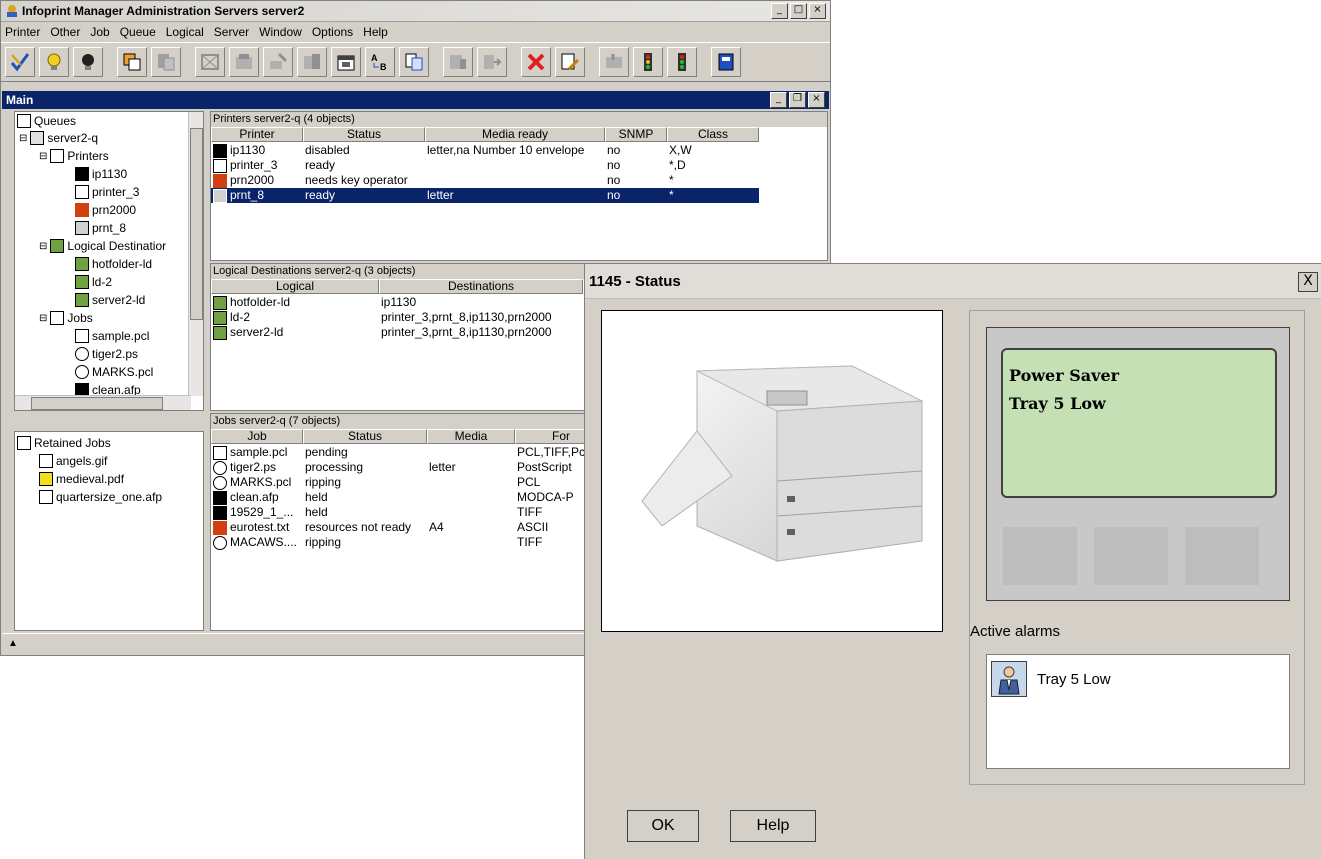 The height and width of the screenshot is (859, 1321). Describe the element at coordinates (102, 246) in the screenshot. I see `tree-node-logical: ⊟ Logical Destinatior` at that location.